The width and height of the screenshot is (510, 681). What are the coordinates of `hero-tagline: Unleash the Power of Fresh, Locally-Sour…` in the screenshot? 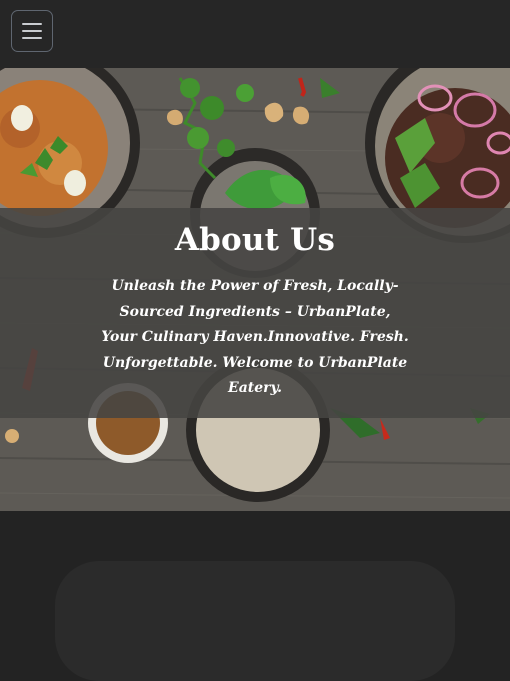 It's located at (255, 337).